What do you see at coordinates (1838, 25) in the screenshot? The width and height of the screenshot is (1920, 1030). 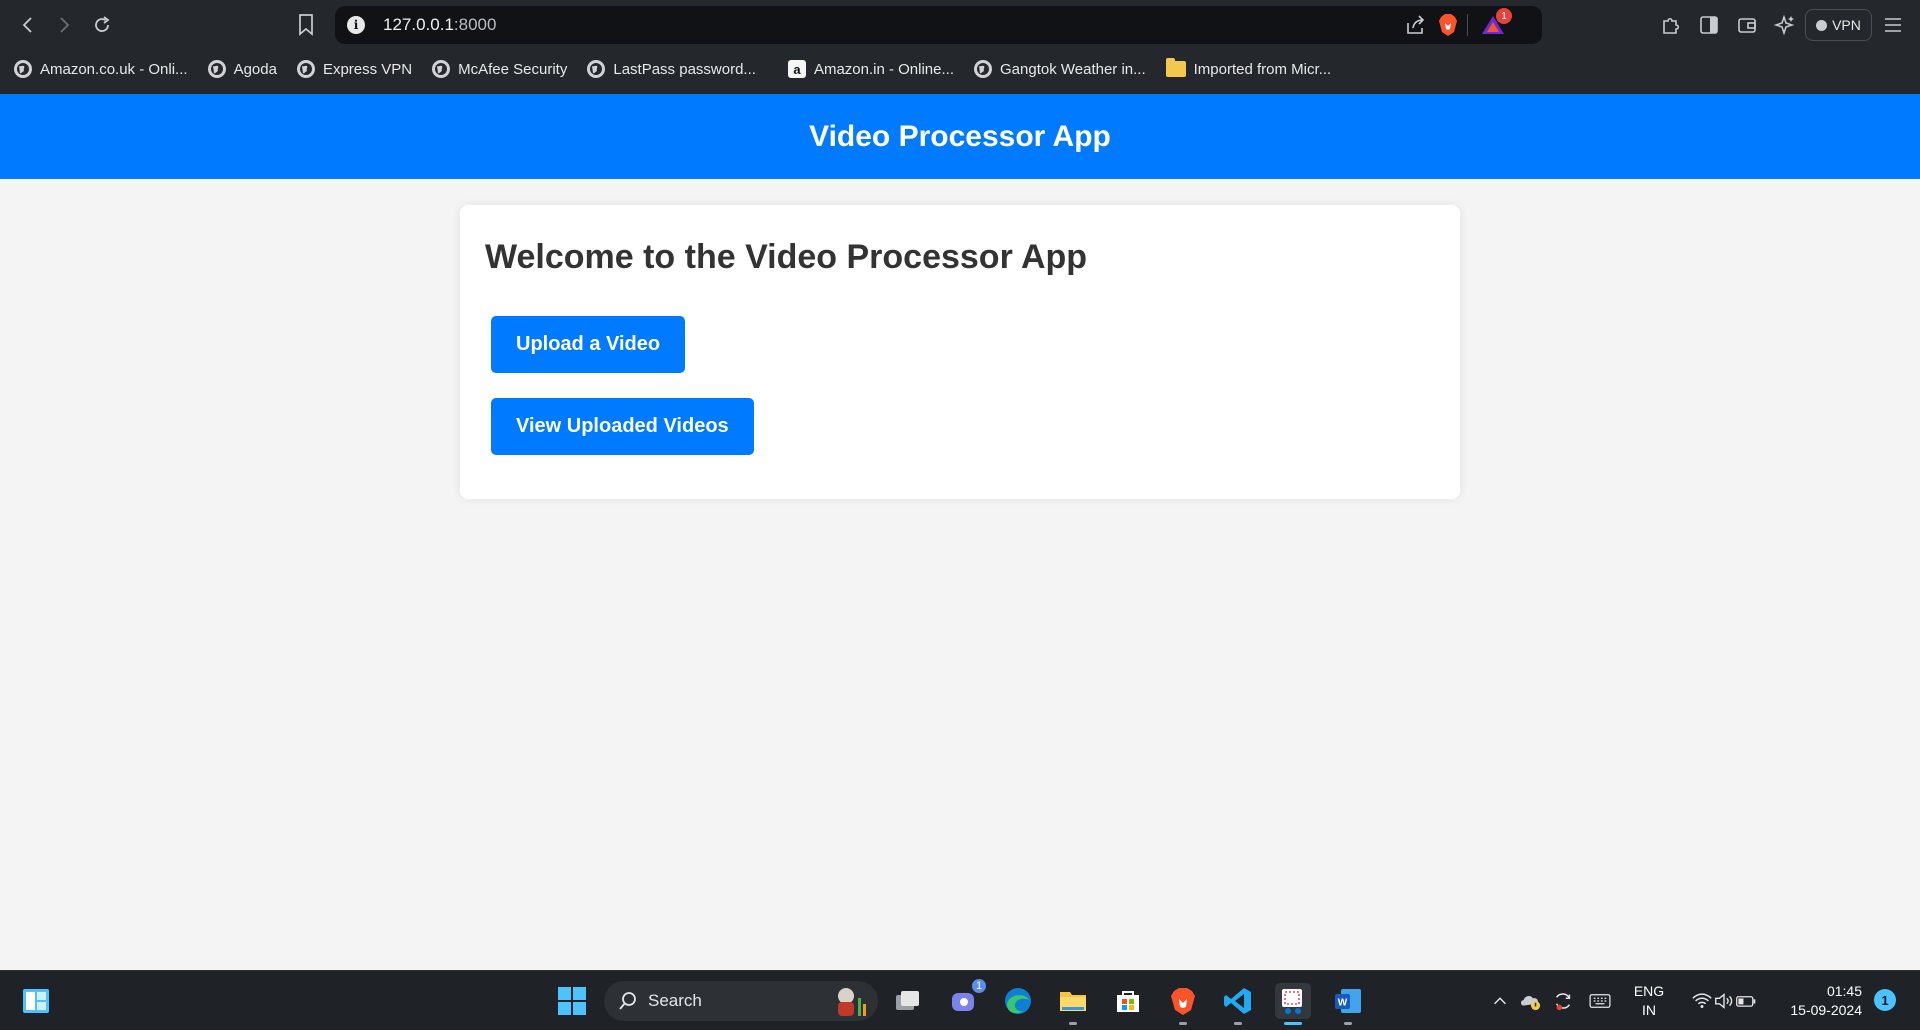 I see `vpn-button: VPN` at bounding box center [1838, 25].